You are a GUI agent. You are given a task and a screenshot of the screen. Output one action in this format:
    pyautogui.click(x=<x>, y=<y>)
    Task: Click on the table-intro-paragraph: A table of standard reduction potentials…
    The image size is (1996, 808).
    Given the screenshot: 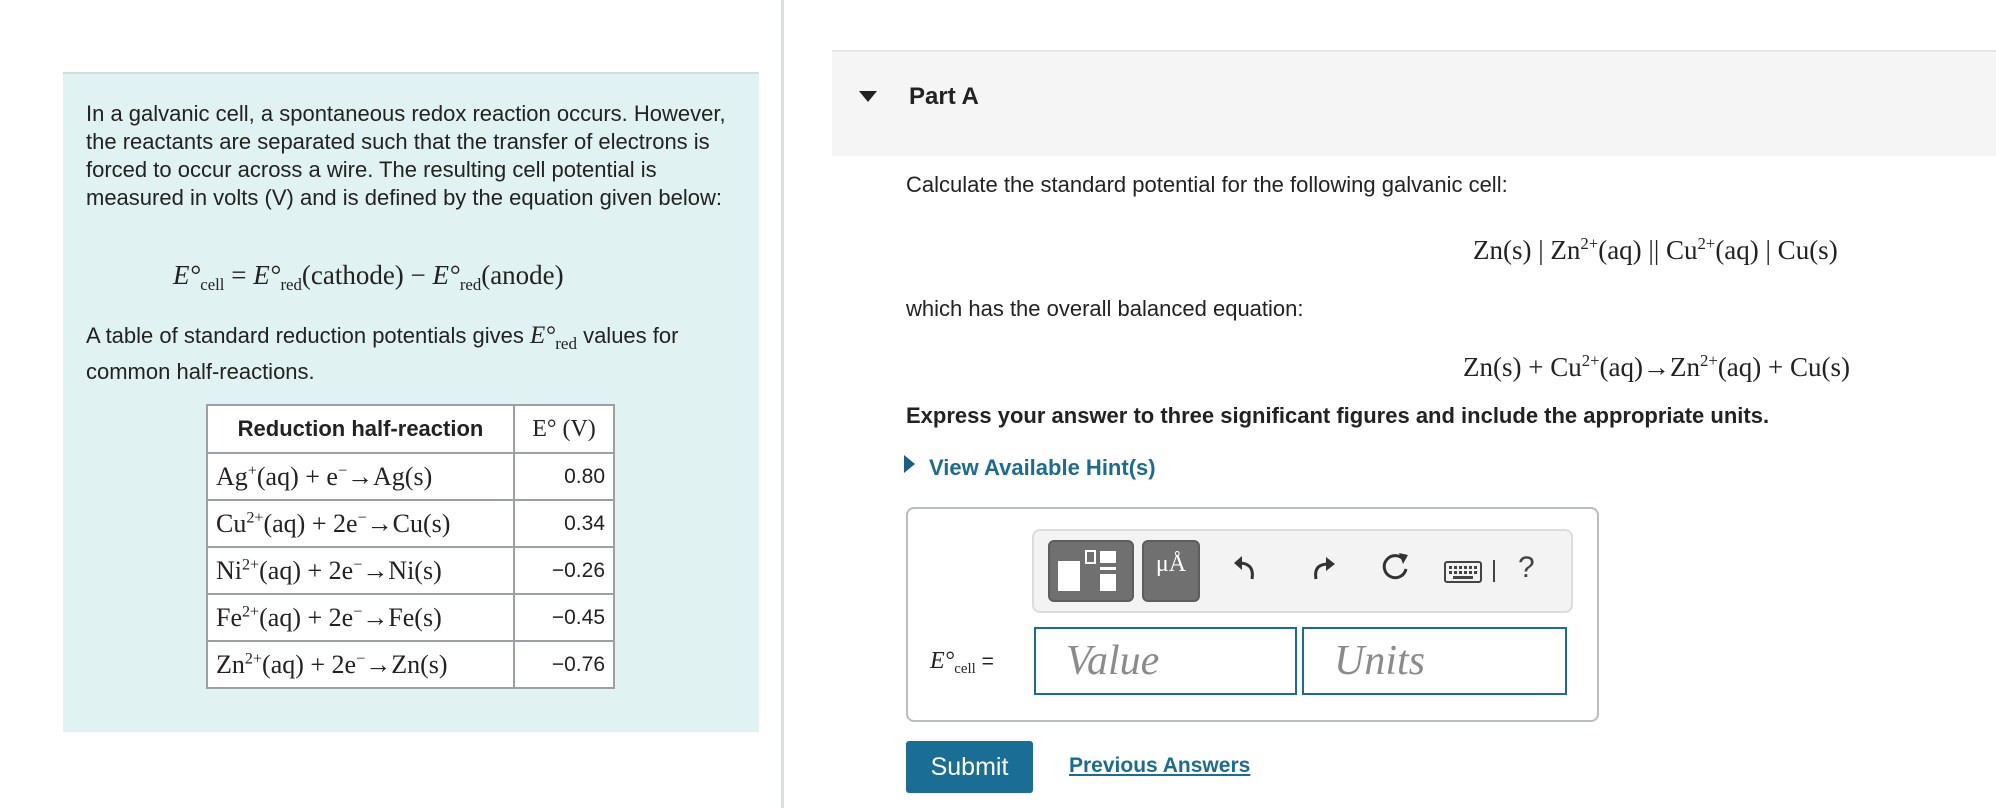 What is the action you would take?
    pyautogui.click(x=382, y=353)
    